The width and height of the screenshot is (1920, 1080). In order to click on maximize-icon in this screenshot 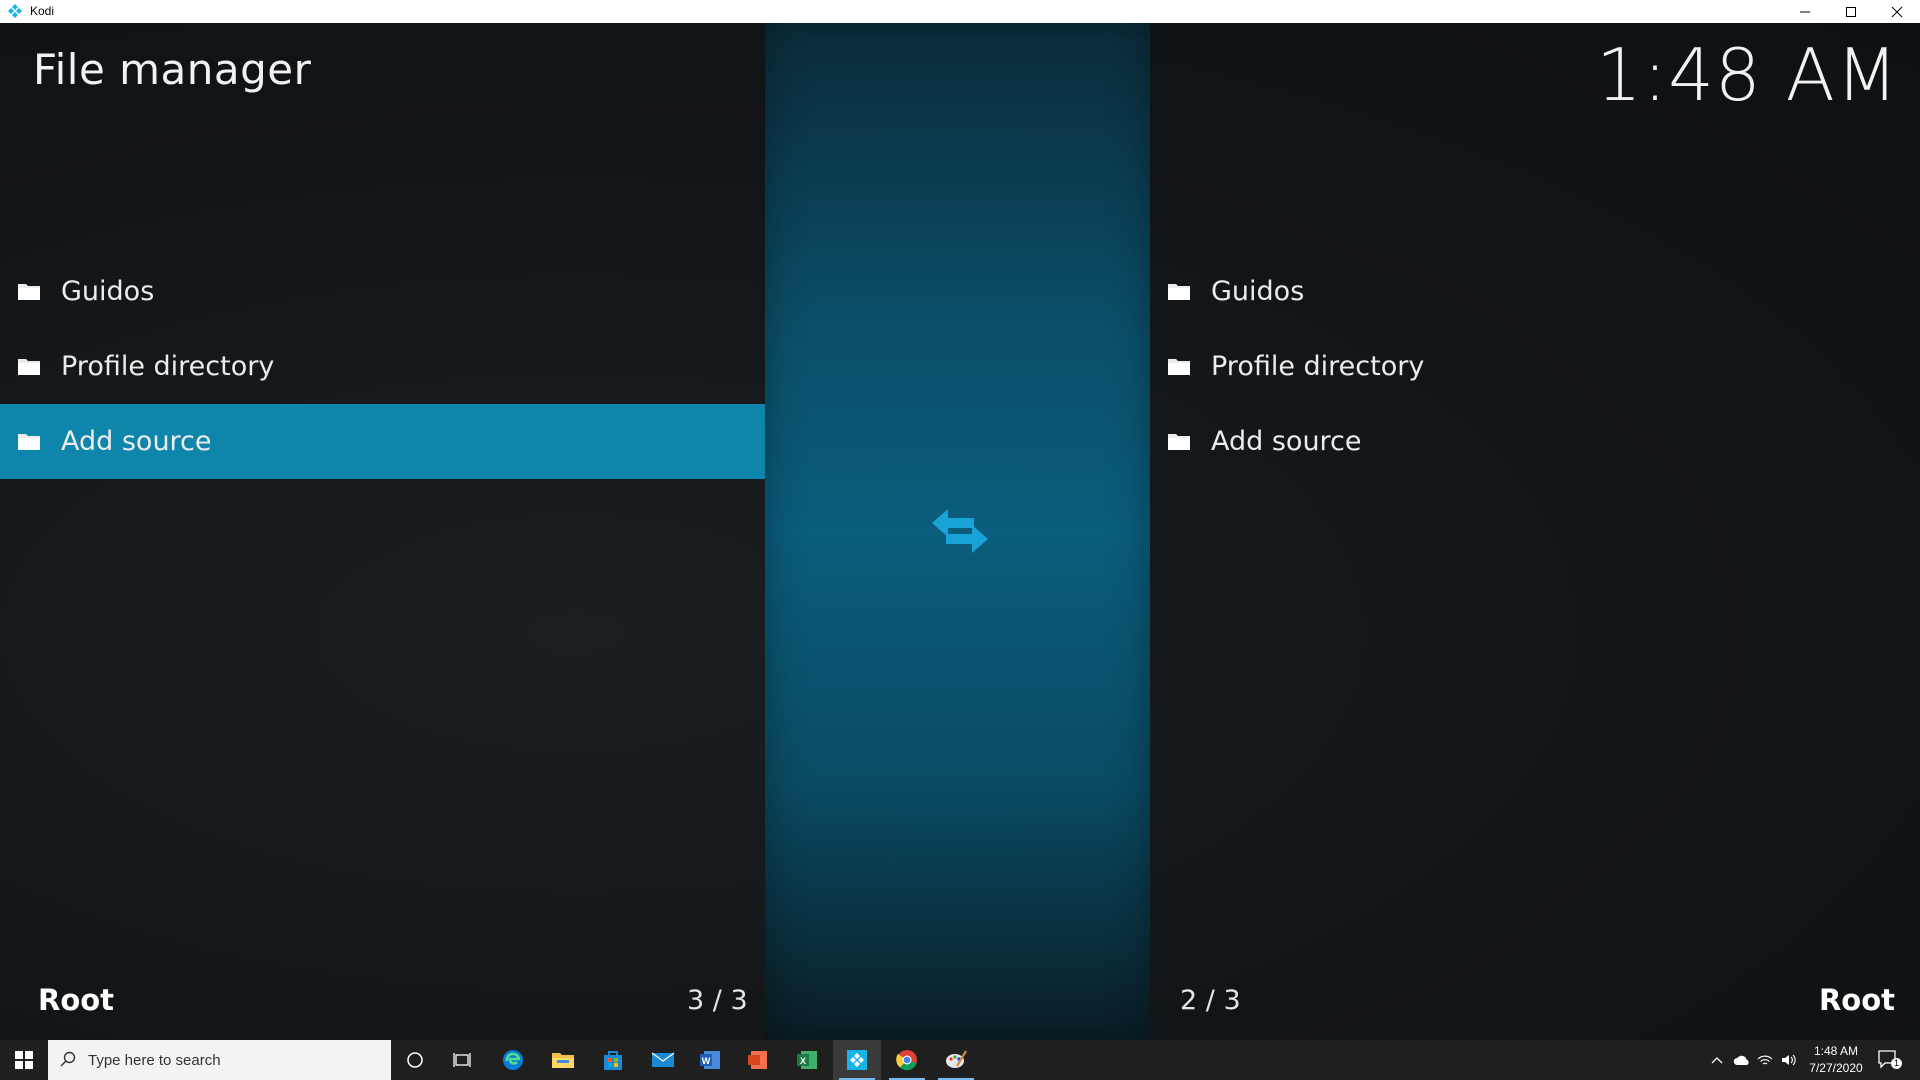, I will do `click(1851, 11)`.